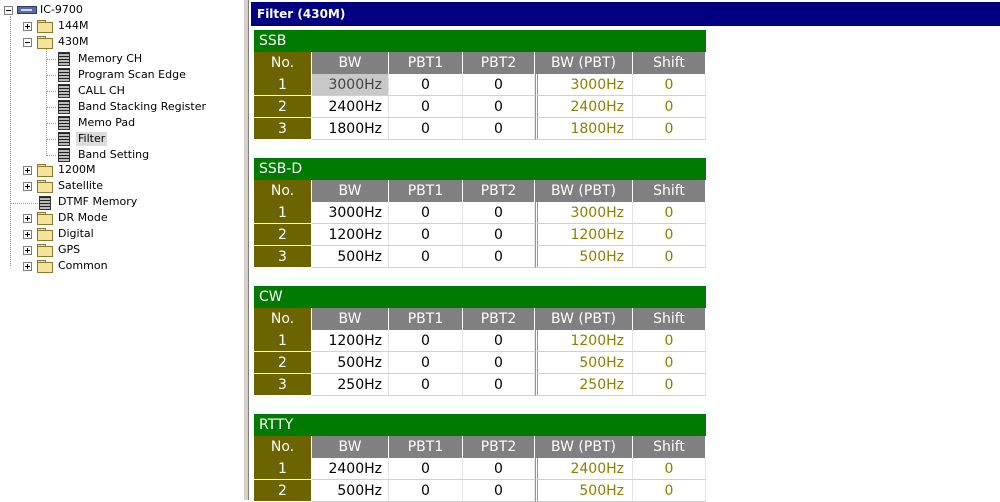 This screenshot has height=502, width=1000. Describe the element at coordinates (101, 91) in the screenshot. I see `tree-node-call-ch: CALL CH` at that location.